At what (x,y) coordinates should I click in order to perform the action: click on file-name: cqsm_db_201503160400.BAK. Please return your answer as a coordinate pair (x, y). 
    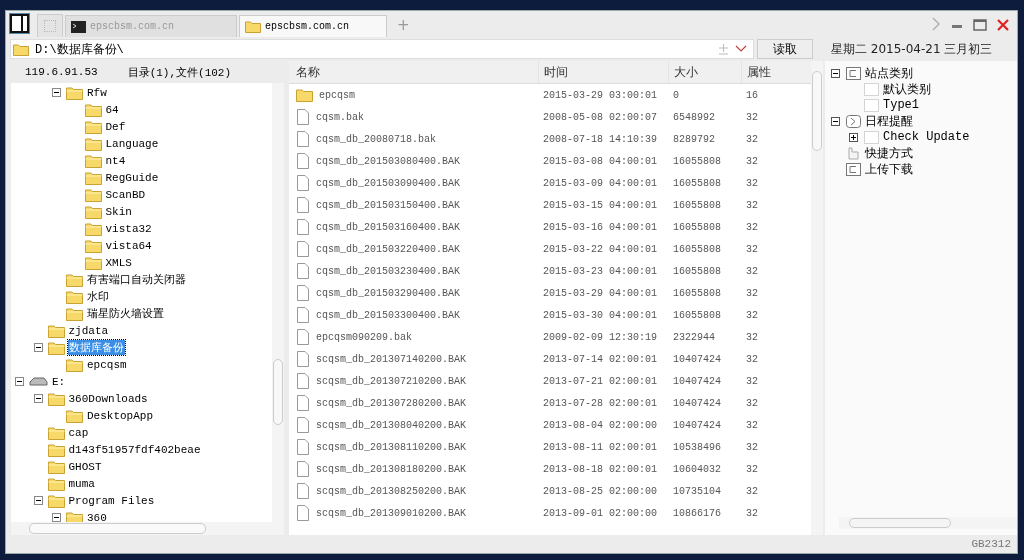
    Looking at the image, I should click on (388, 227).